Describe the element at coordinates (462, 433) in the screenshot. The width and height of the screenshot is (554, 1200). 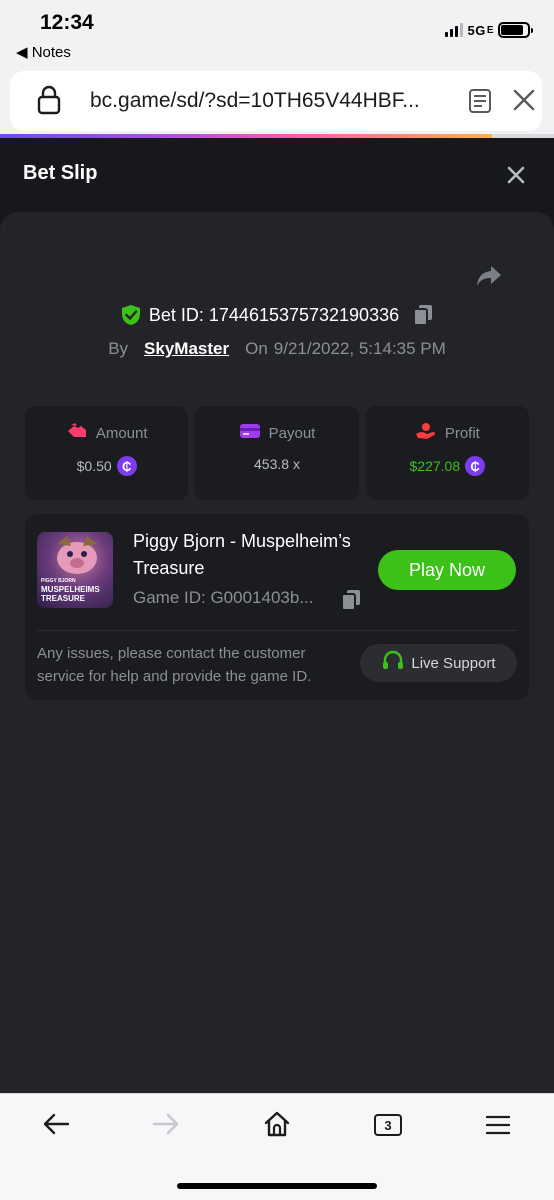
I see `profit-label: Profit` at that location.